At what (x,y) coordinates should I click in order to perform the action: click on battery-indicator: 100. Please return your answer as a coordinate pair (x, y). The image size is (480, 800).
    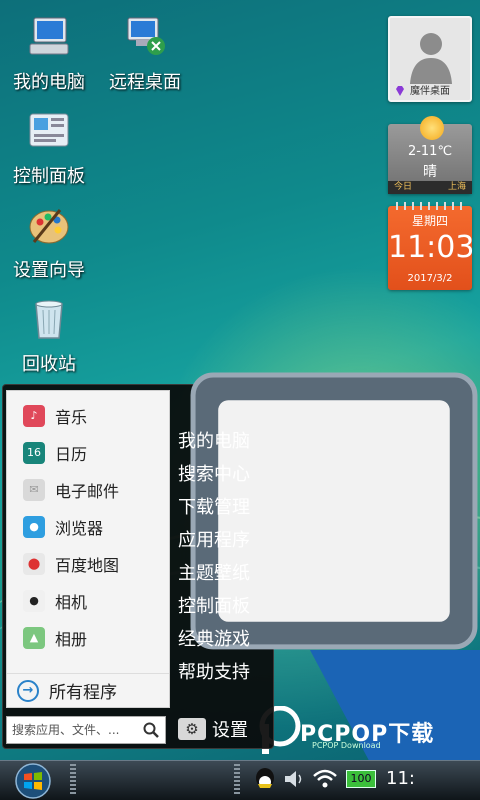
    Looking at the image, I should click on (361, 779).